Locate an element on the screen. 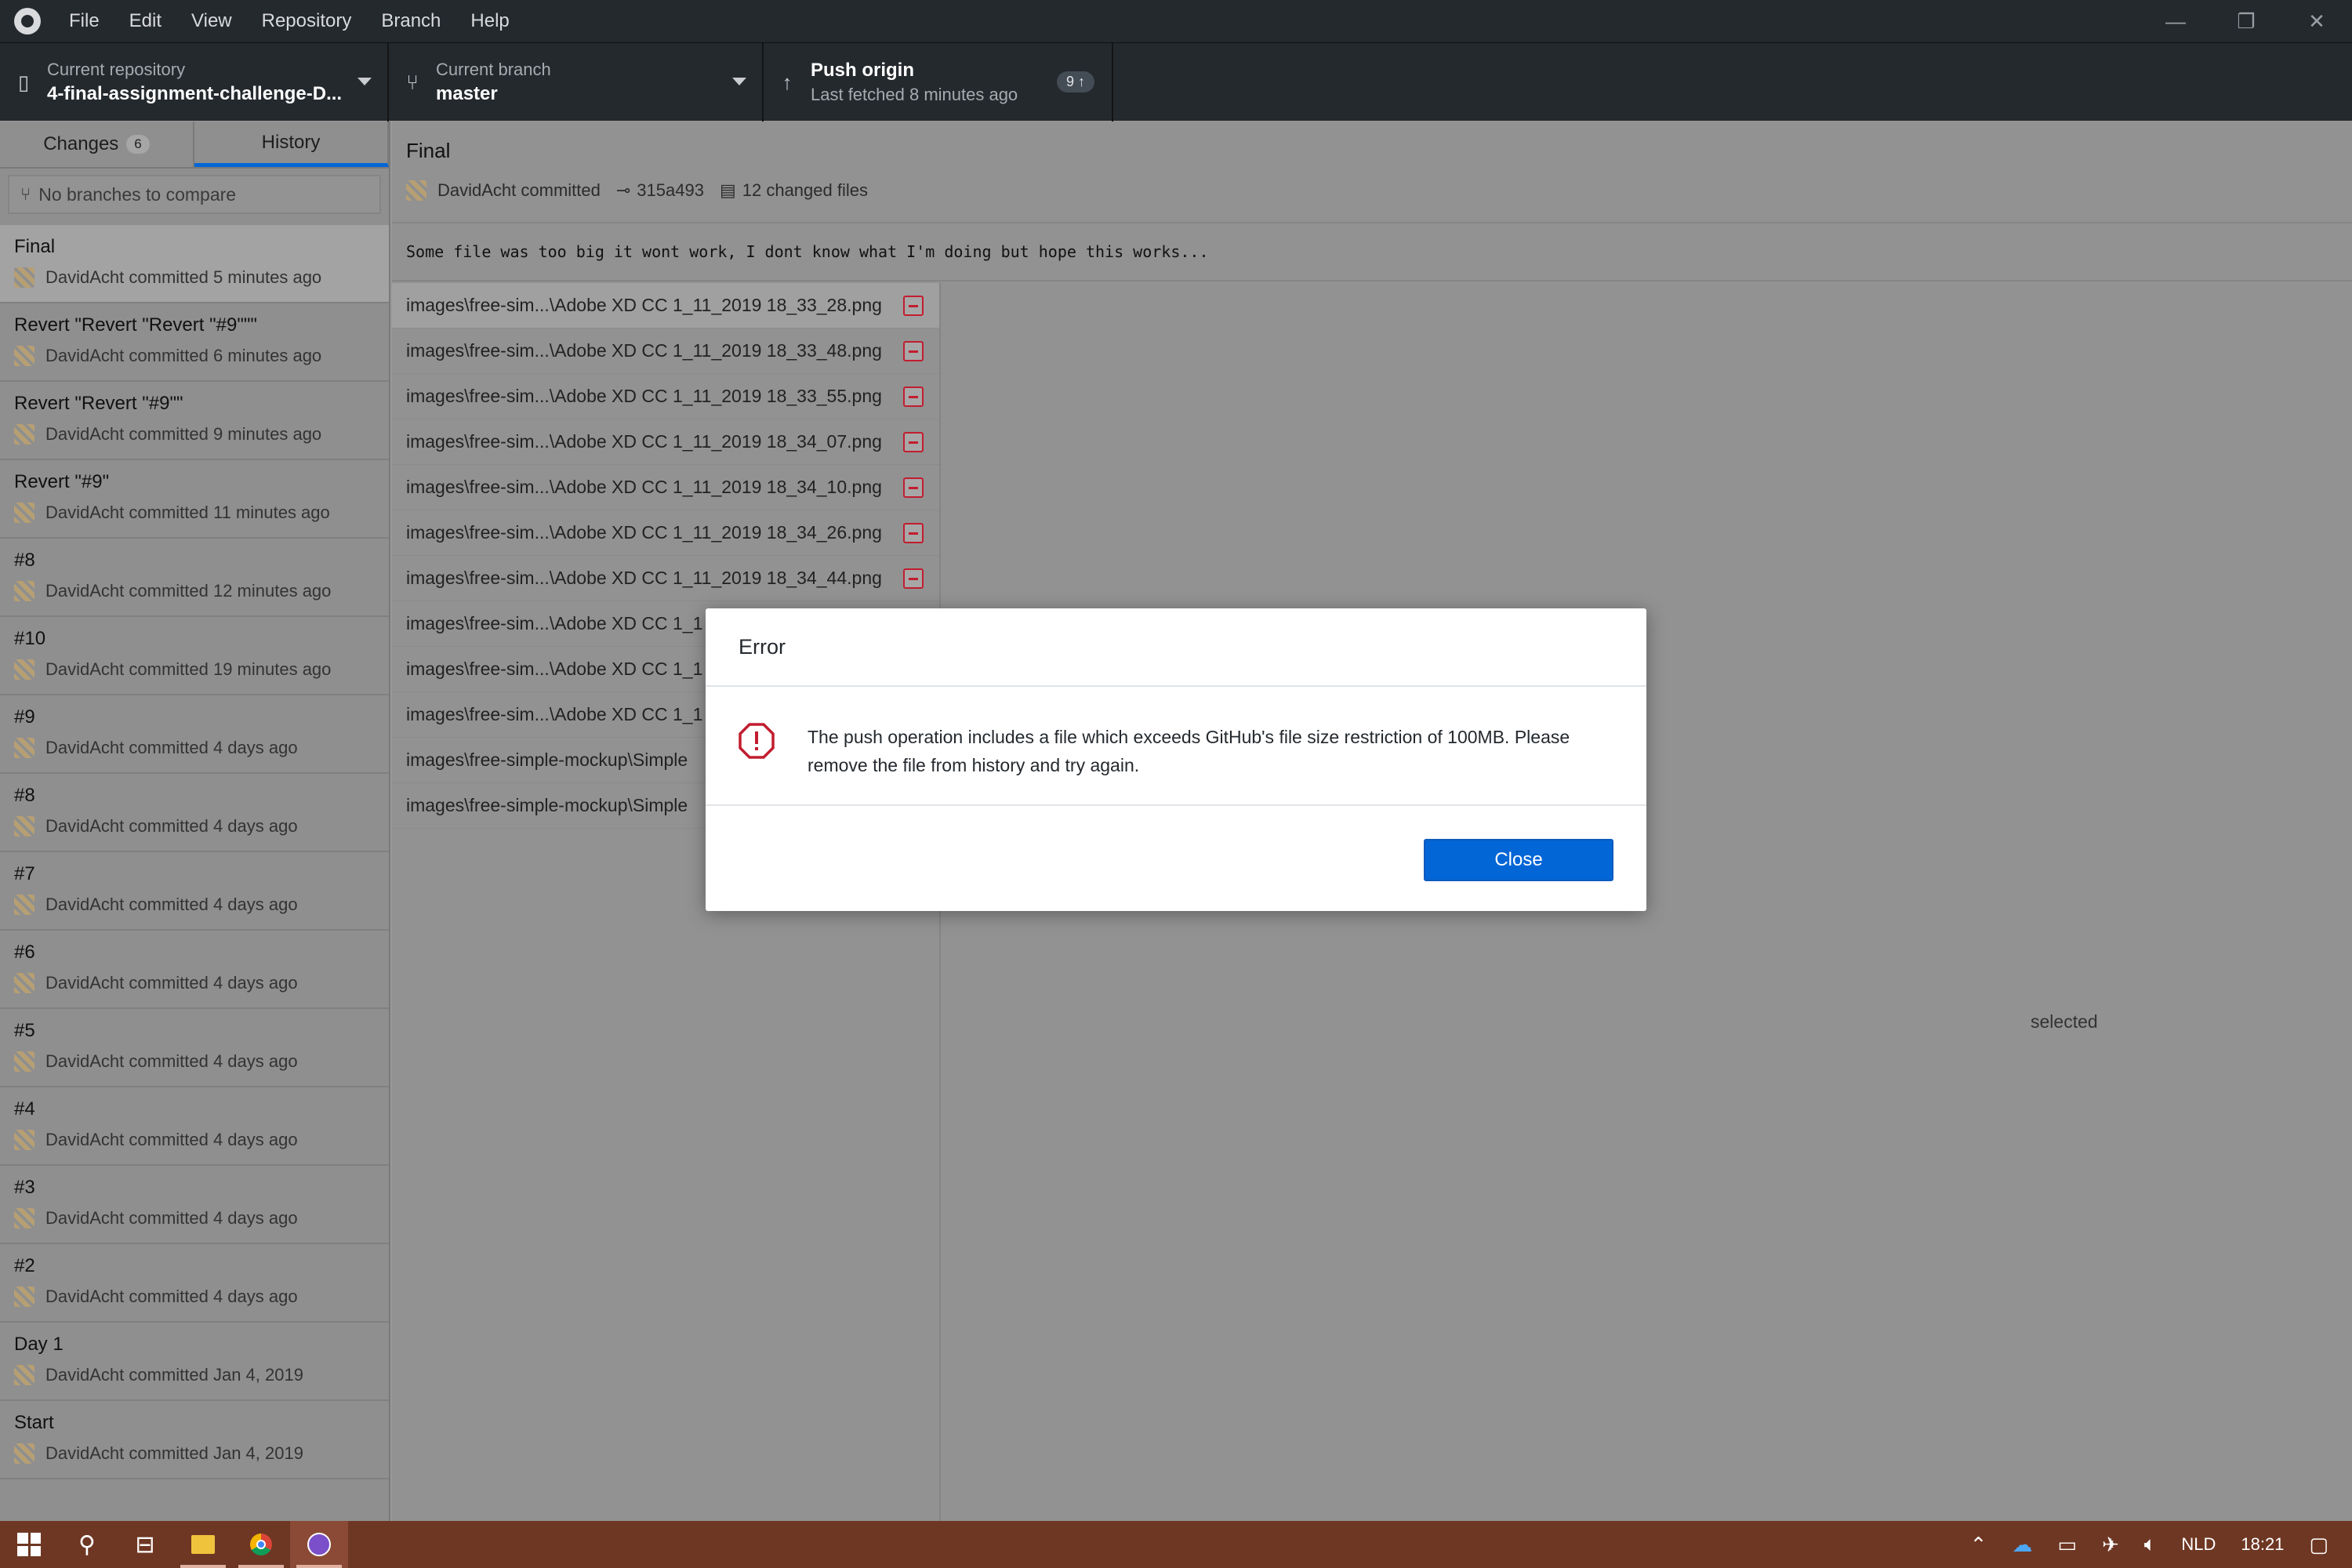  commit-item-title: Revert "#9" is located at coordinates (62, 482).